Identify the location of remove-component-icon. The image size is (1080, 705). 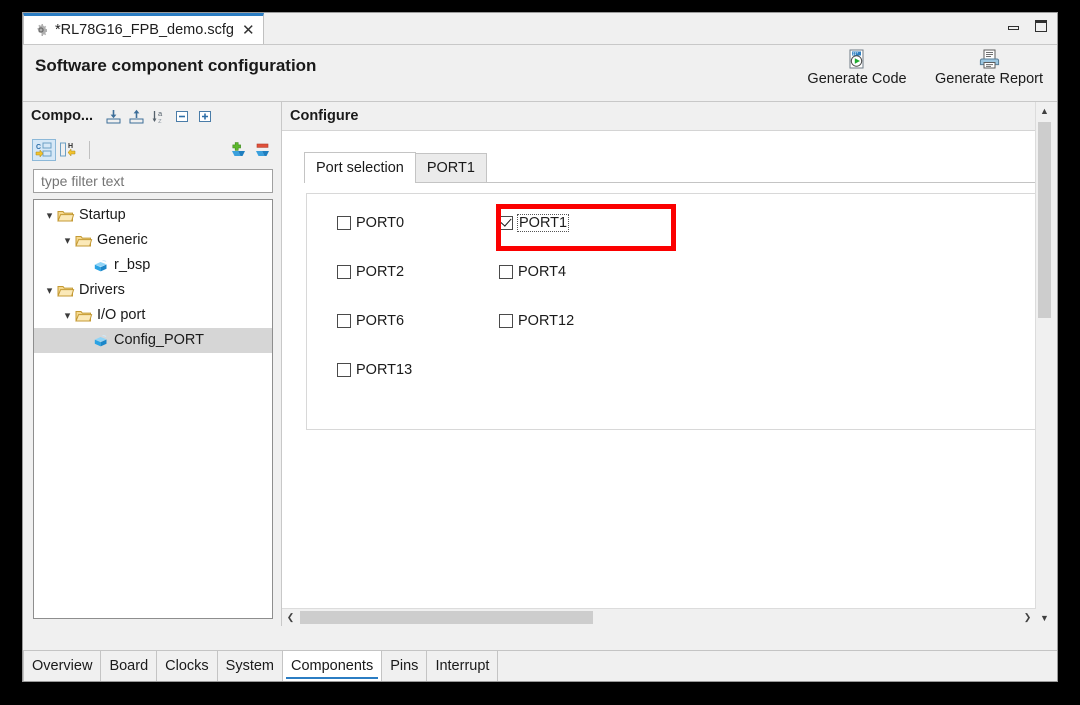
(262, 150).